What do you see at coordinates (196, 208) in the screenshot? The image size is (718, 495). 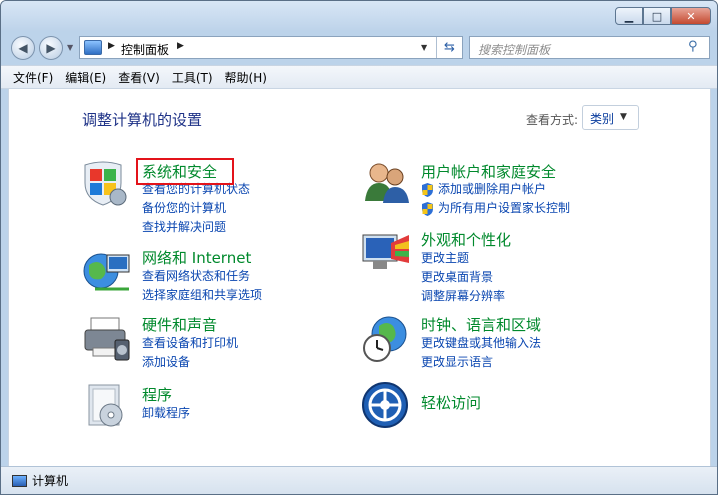 I see `link-backup-computer: 备份您的计算机` at bounding box center [196, 208].